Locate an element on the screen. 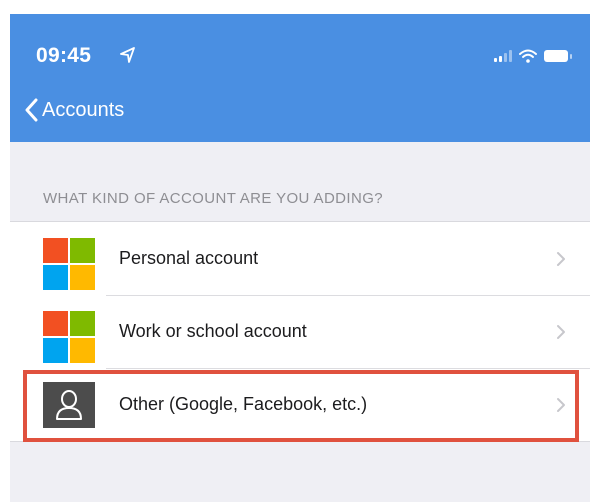 The height and width of the screenshot is (502, 594). cellular-signal-icon is located at coordinates (503, 56).